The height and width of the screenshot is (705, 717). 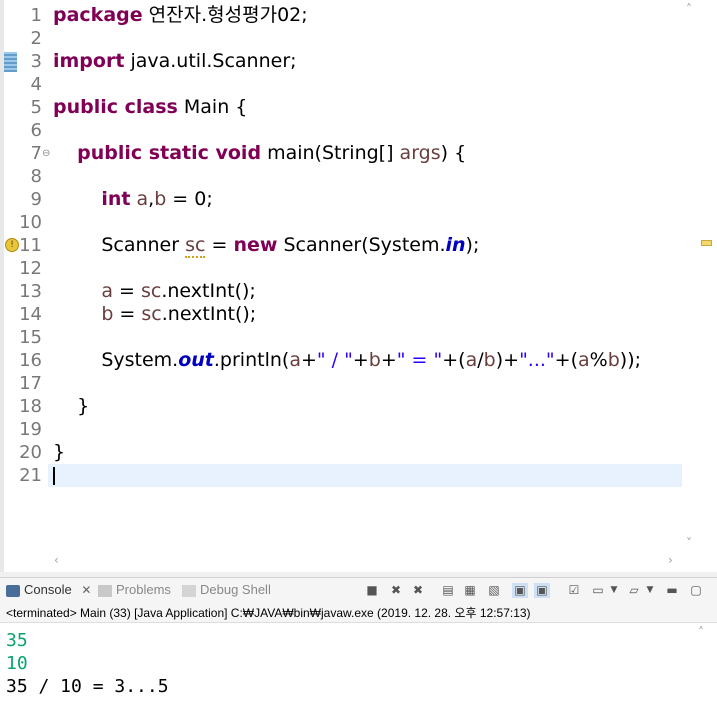 What do you see at coordinates (334, 360) in the screenshot?
I see `code-token: " / "` at bounding box center [334, 360].